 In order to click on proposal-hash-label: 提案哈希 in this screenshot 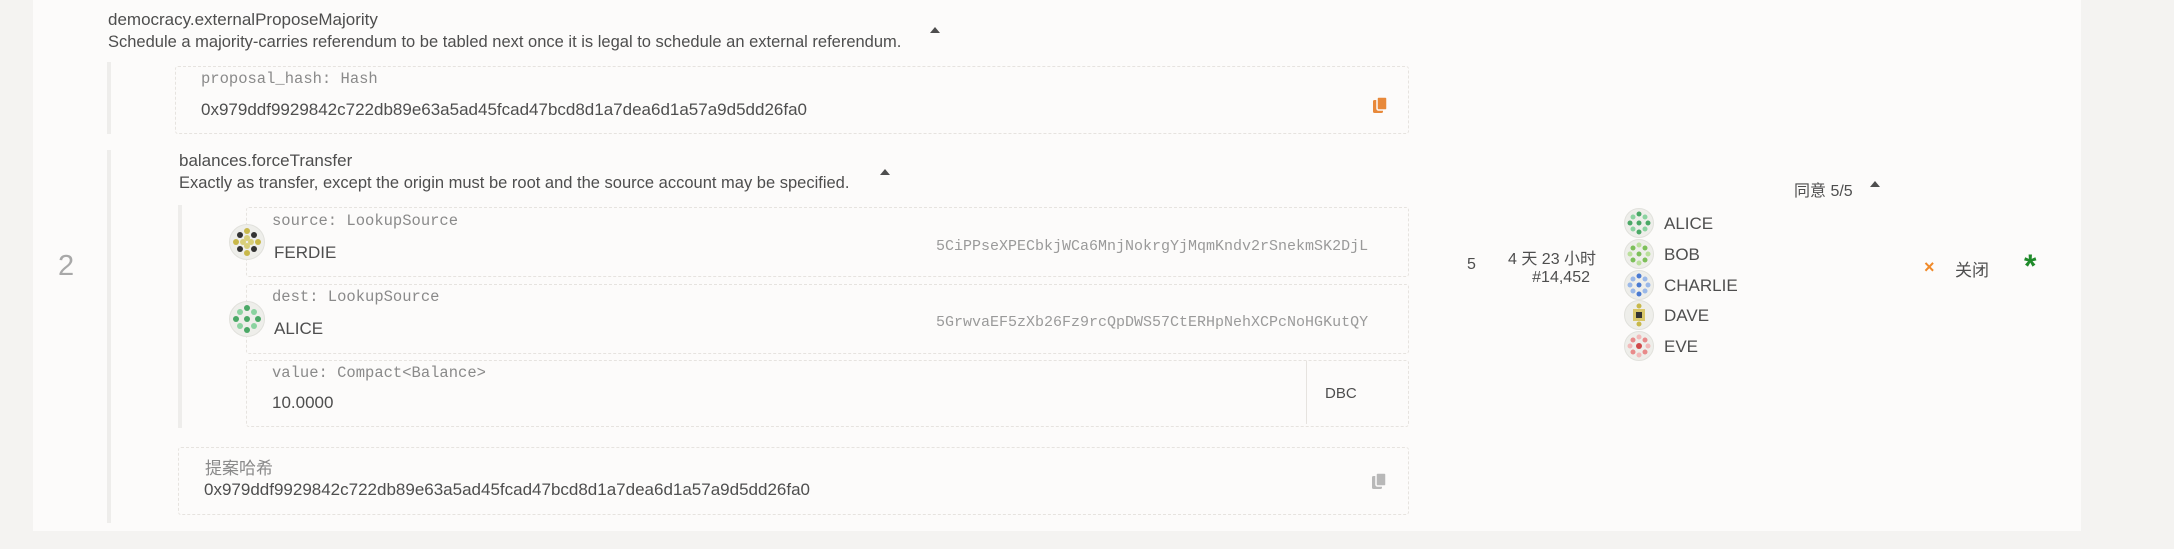, I will do `click(239, 468)`.